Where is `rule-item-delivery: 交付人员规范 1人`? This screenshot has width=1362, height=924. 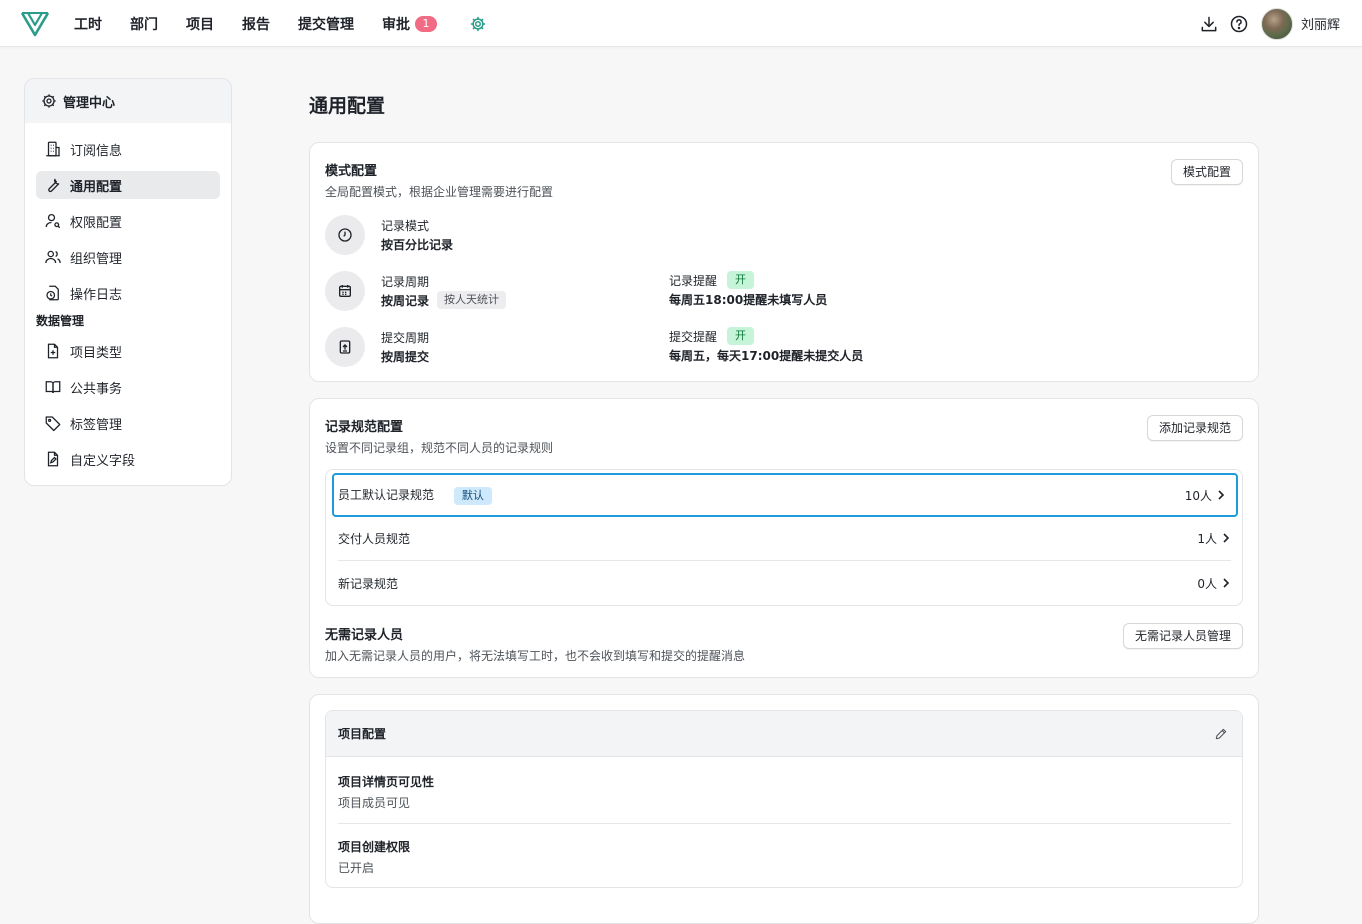
rule-item-delivery: 交付人员规范 1人 is located at coordinates (784, 538).